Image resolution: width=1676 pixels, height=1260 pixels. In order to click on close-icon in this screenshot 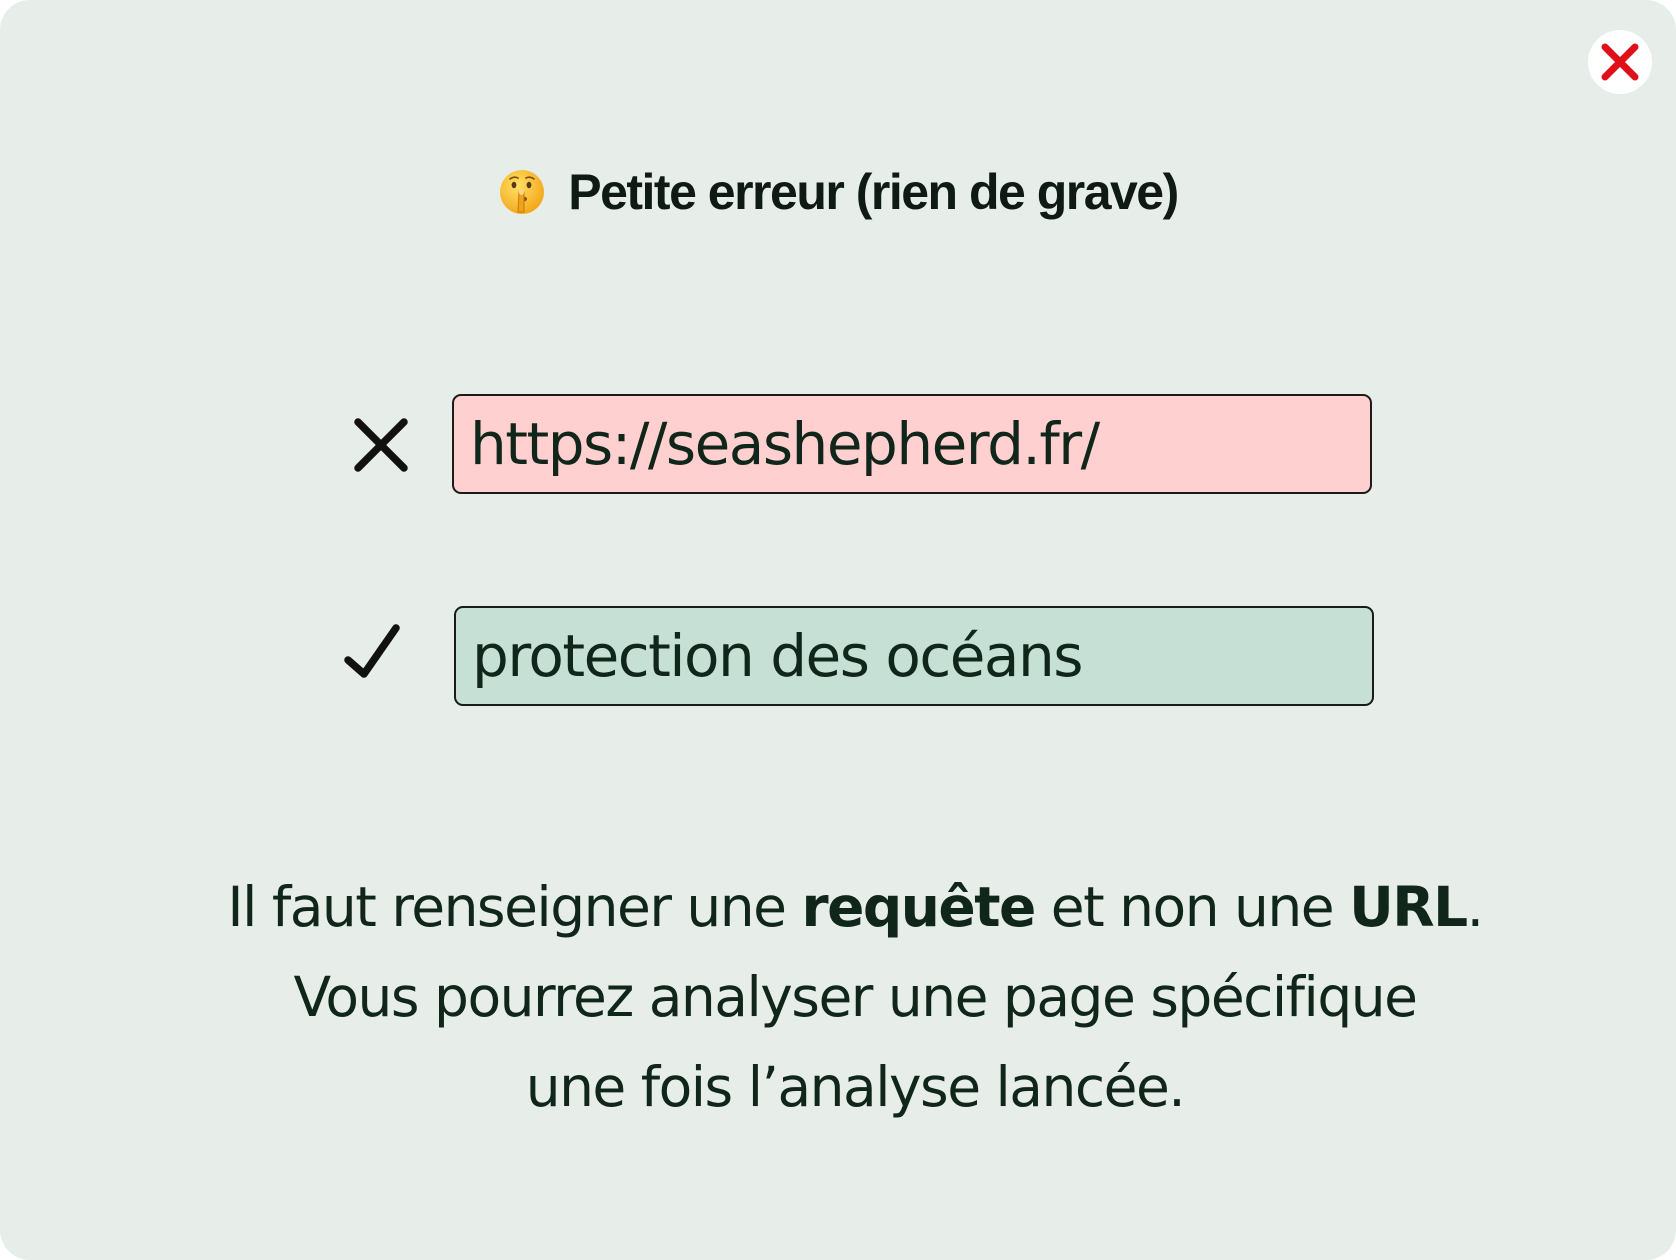, I will do `click(1620, 62)`.